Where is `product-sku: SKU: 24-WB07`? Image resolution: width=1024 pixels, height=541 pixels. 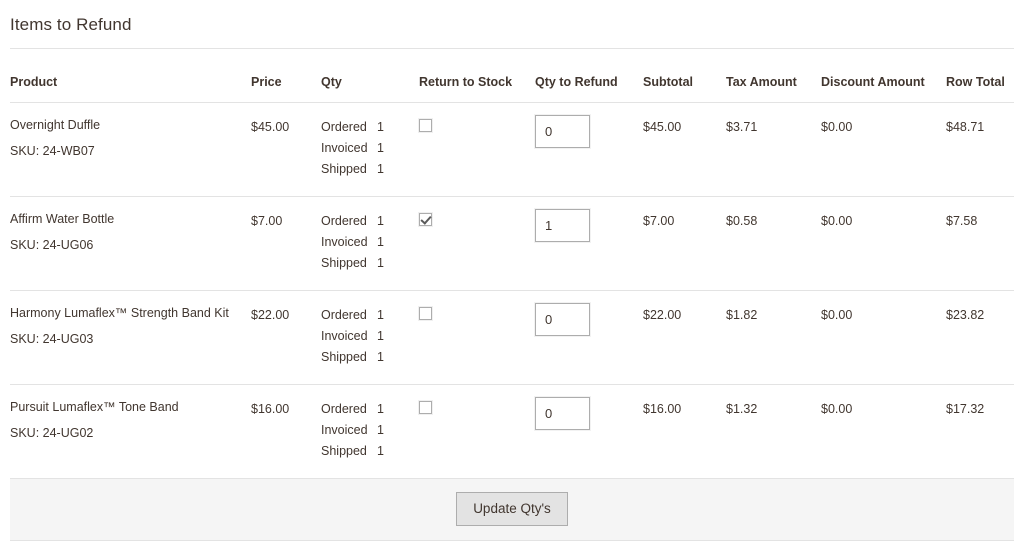
product-sku: SKU: 24-WB07 is located at coordinates (52, 151).